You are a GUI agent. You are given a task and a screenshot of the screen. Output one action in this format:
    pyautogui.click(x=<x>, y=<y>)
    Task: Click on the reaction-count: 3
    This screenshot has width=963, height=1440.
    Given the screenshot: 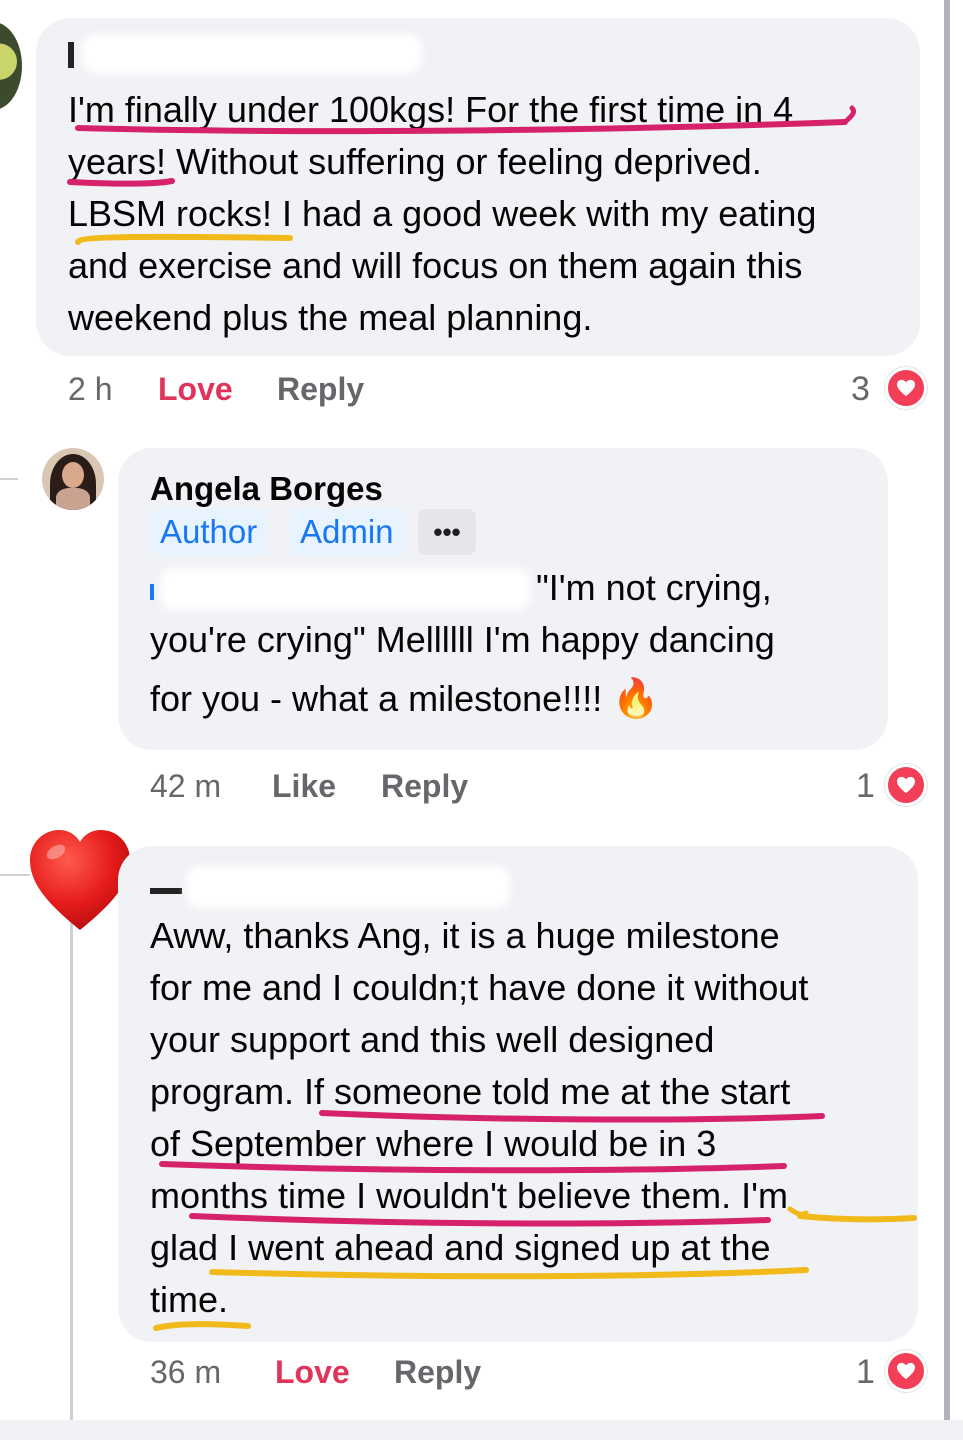 What is the action you would take?
    pyautogui.click(x=860, y=389)
    